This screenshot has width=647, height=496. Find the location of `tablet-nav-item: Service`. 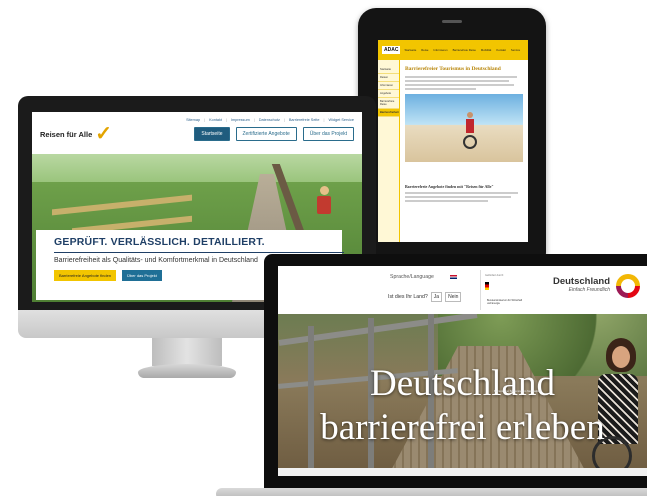

tablet-nav-item: Service is located at coordinates (515, 50).